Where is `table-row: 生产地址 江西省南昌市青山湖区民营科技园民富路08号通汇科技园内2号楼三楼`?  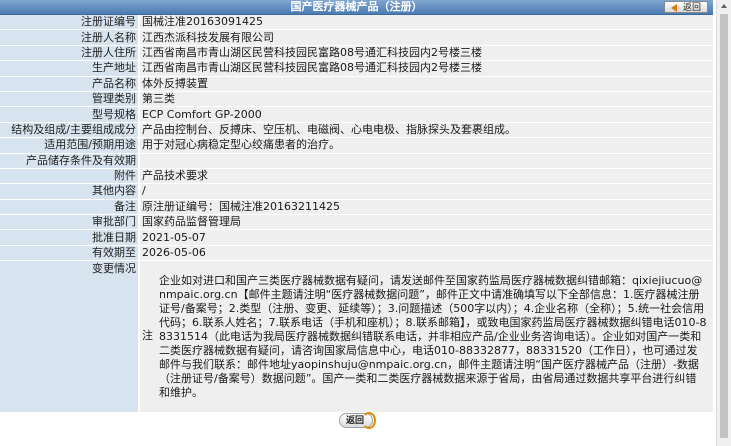 table-row: 生产地址 江西省南昌市青山湖区民营科技园民富路08号通汇科技园内2号楼三楼 is located at coordinates (356, 68).